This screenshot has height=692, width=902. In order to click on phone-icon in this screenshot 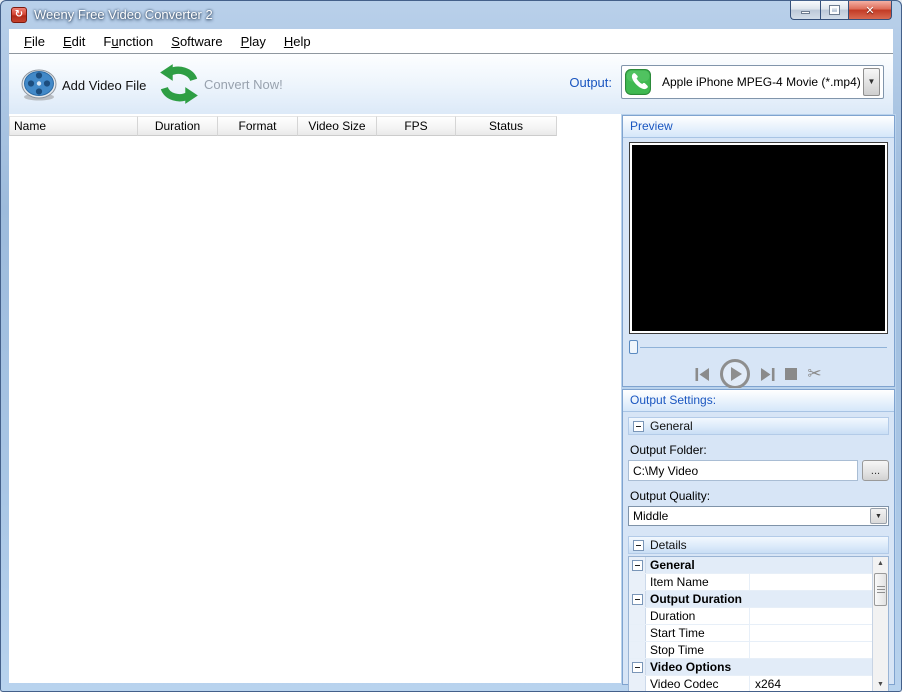, I will do `click(638, 84)`.